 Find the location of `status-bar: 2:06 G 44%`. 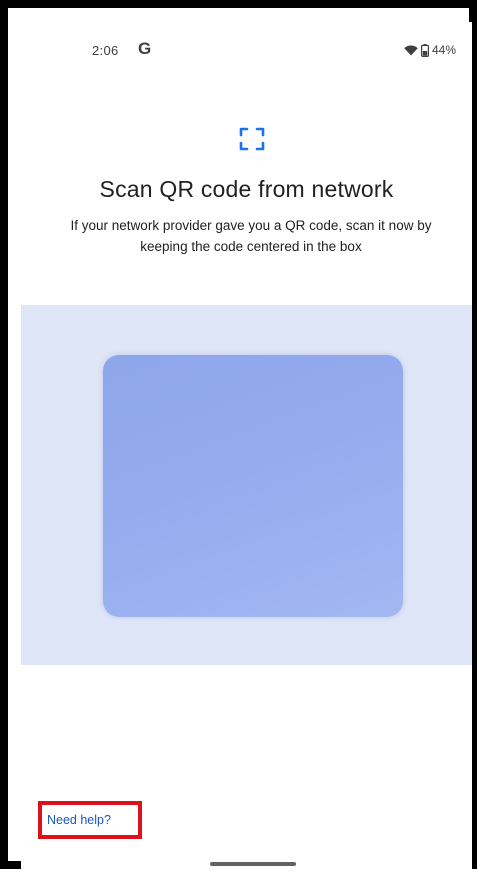

status-bar: 2:06 G 44% is located at coordinates (246, 49).